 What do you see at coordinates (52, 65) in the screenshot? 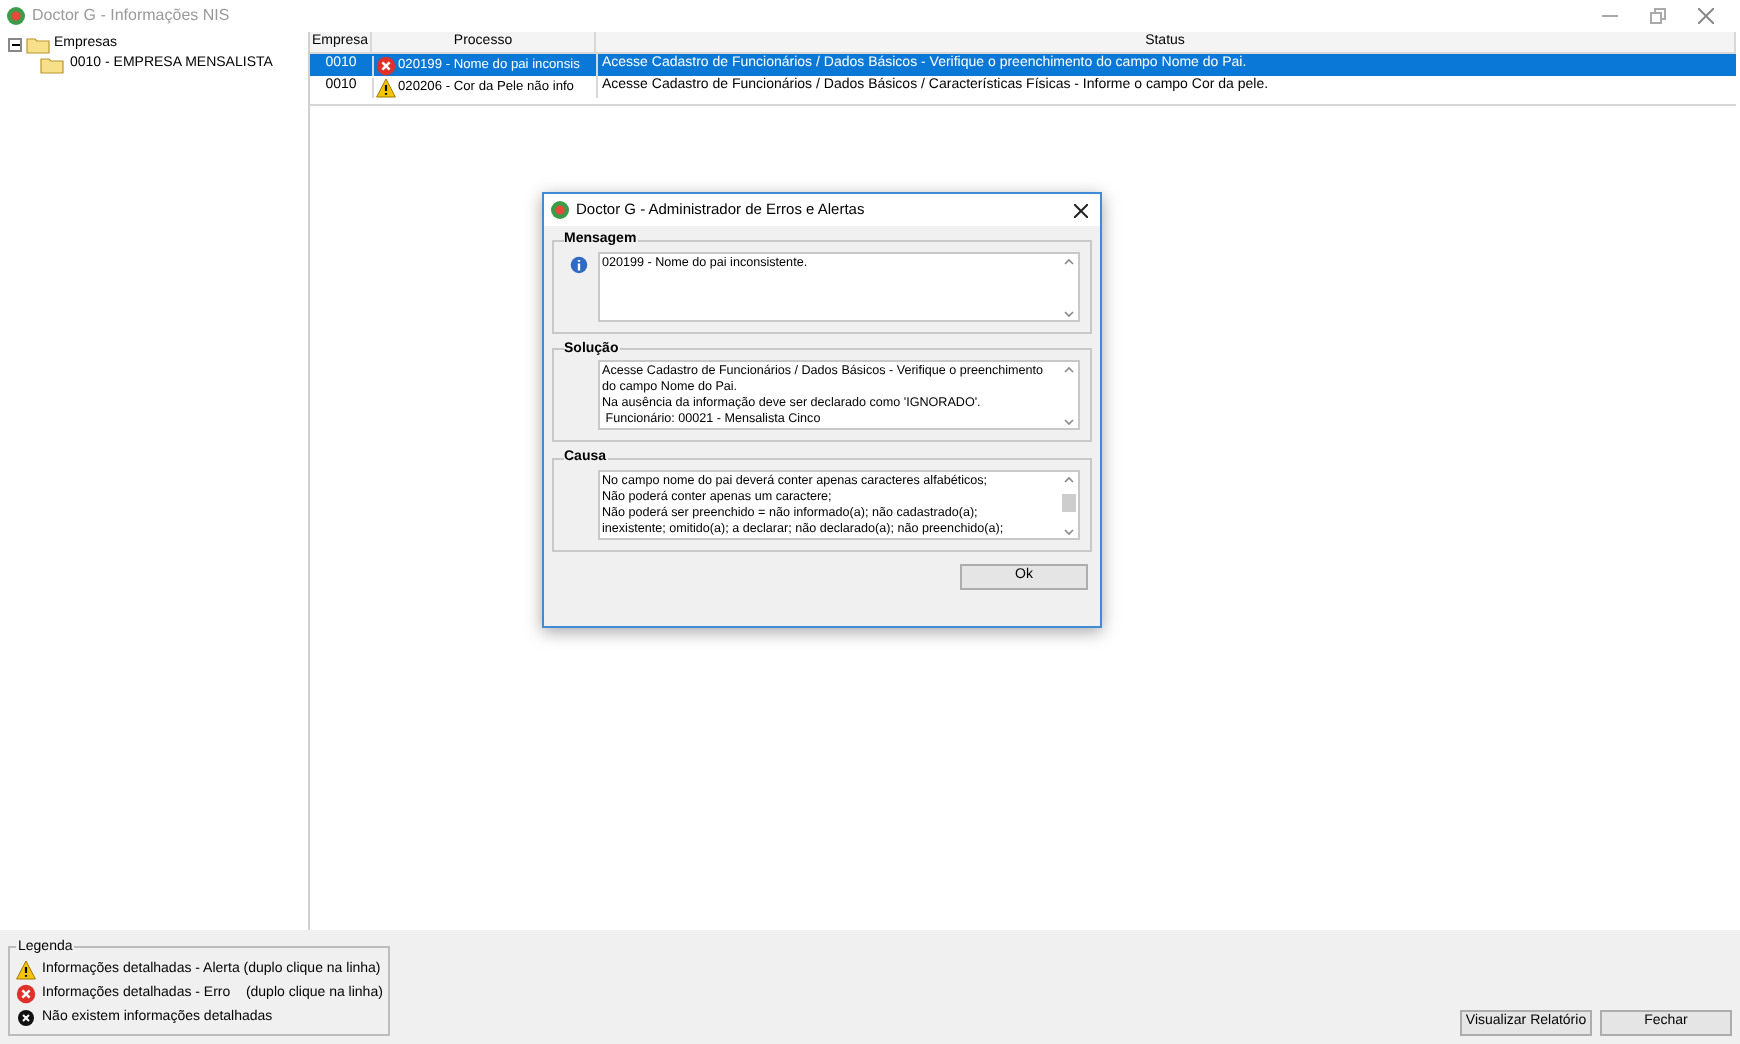
I see `folder-icon` at bounding box center [52, 65].